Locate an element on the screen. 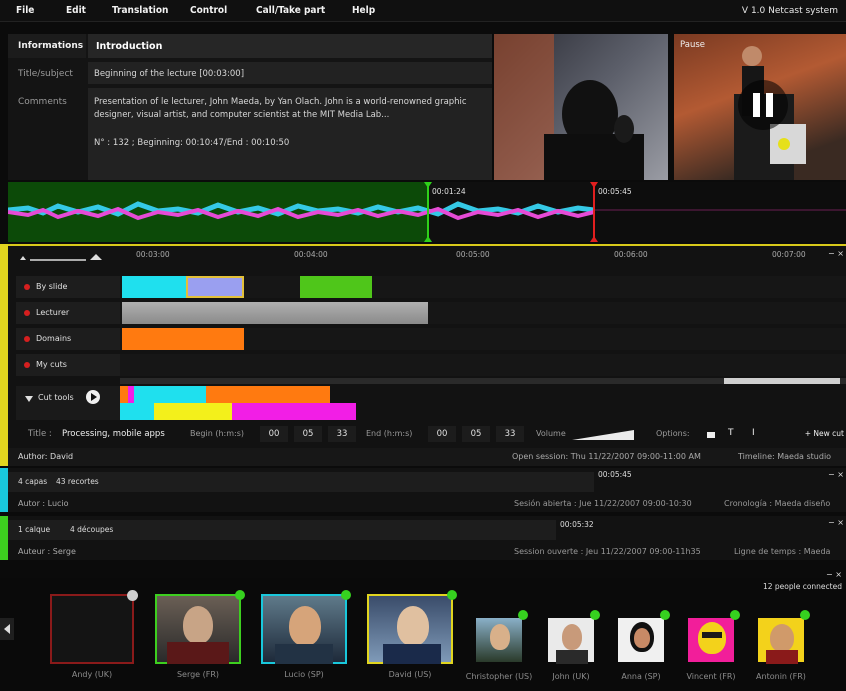 Image resolution: width=846 pixels, height=691 pixels. participant-name: Andy (UK) is located at coordinates (92, 674).